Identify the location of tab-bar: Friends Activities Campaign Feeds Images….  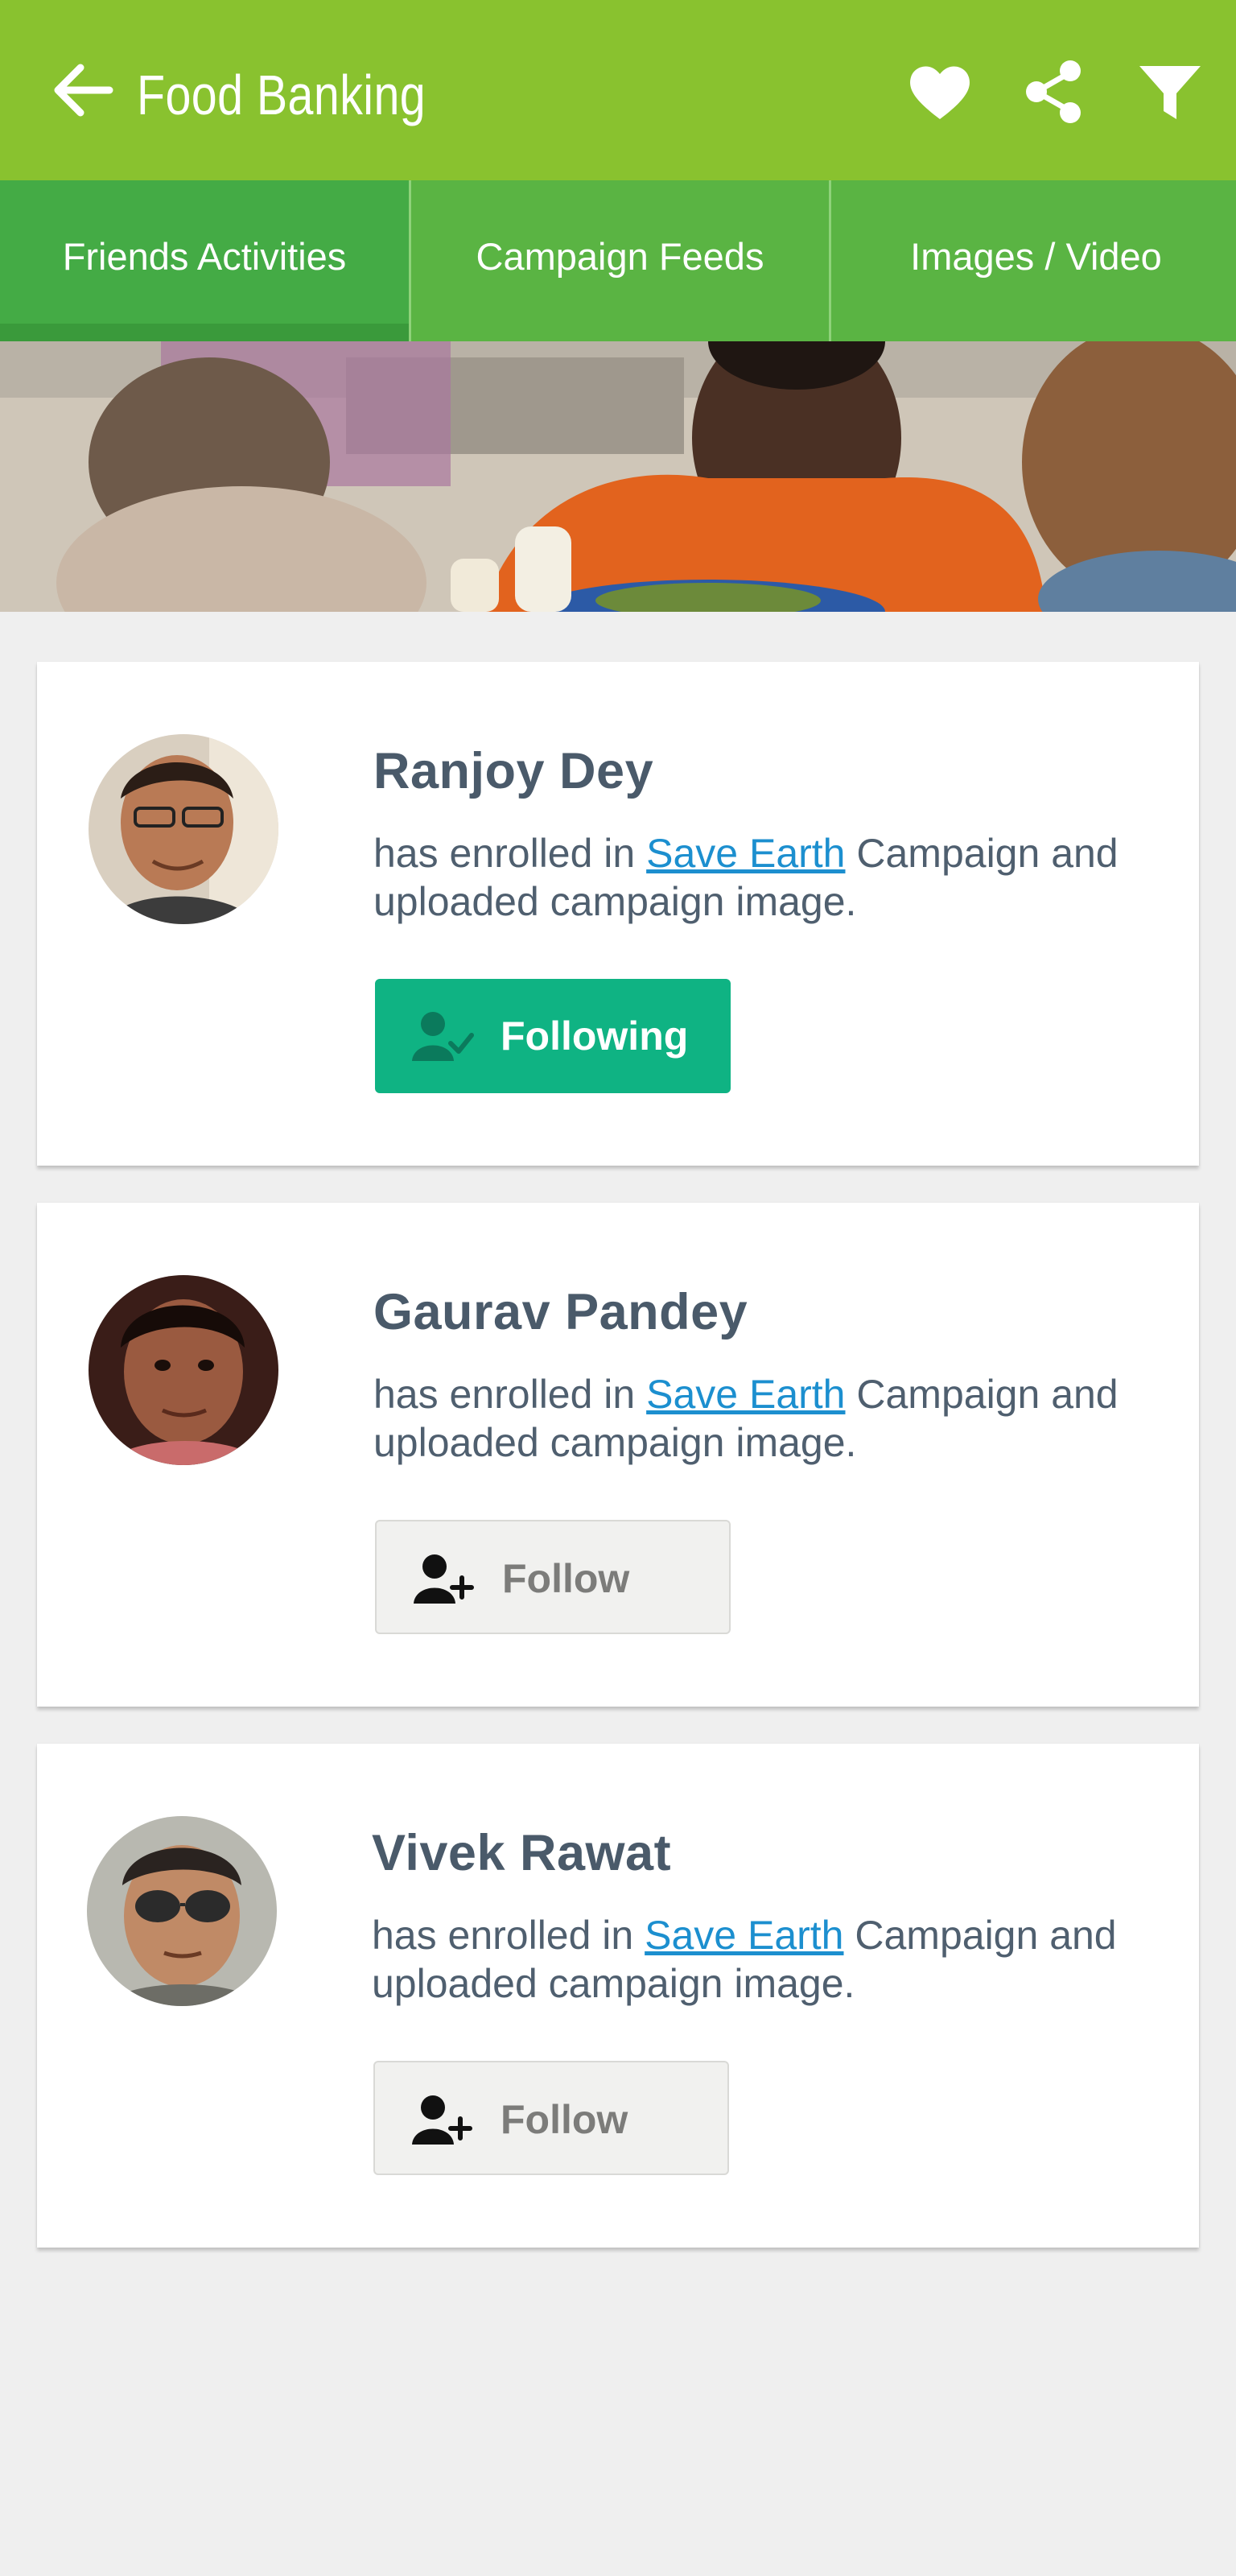
(618, 260).